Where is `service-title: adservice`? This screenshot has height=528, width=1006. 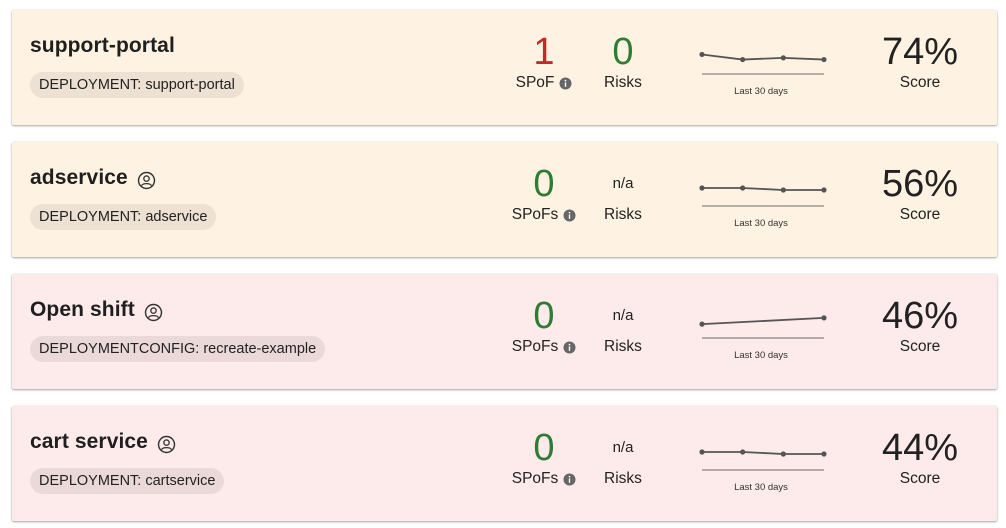 service-title: adservice is located at coordinates (79, 178).